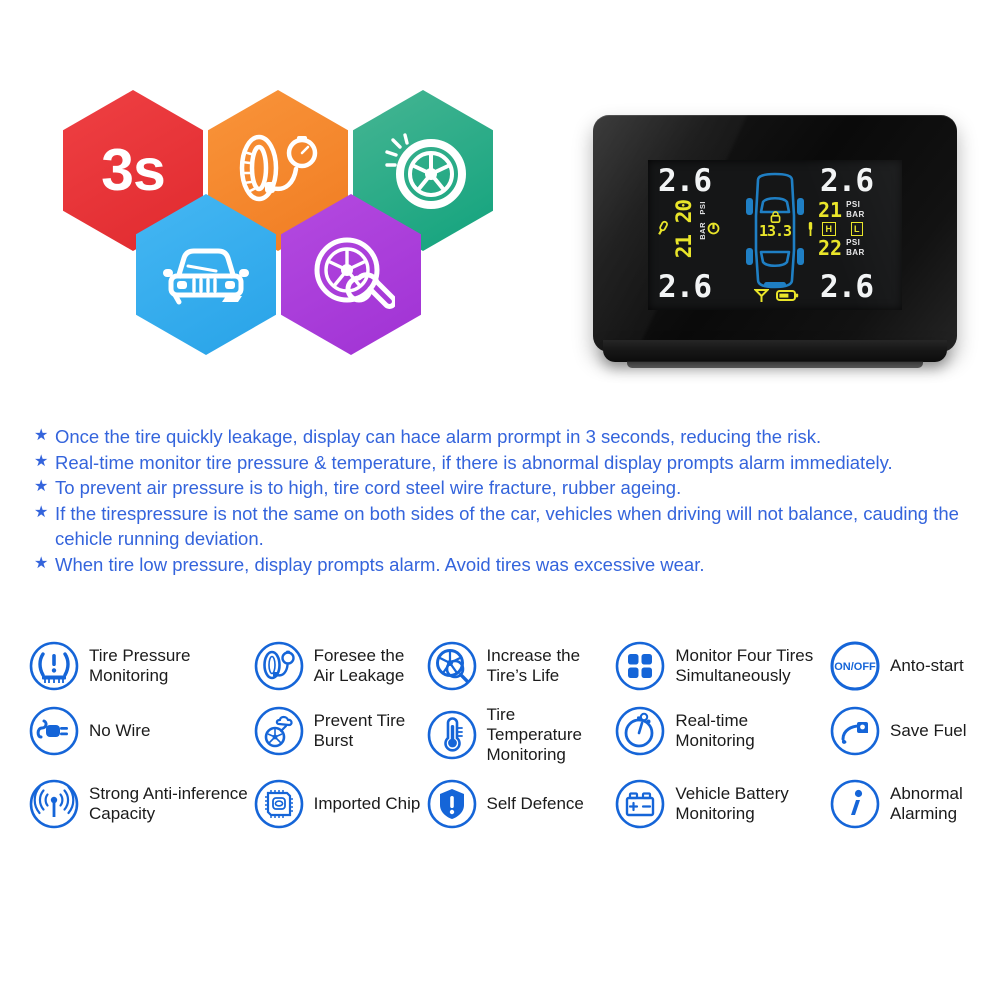 The width and height of the screenshot is (1001, 1001). Describe the element at coordinates (853, 204) in the screenshot. I see `unit-psi-fr: PSI` at that location.